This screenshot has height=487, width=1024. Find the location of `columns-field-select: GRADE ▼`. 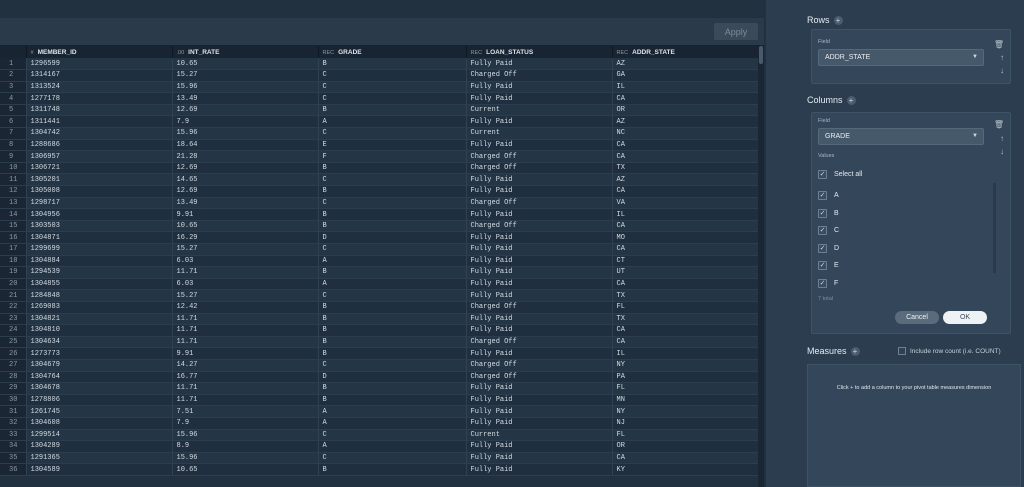

columns-field-select: GRADE ▼ is located at coordinates (901, 136).